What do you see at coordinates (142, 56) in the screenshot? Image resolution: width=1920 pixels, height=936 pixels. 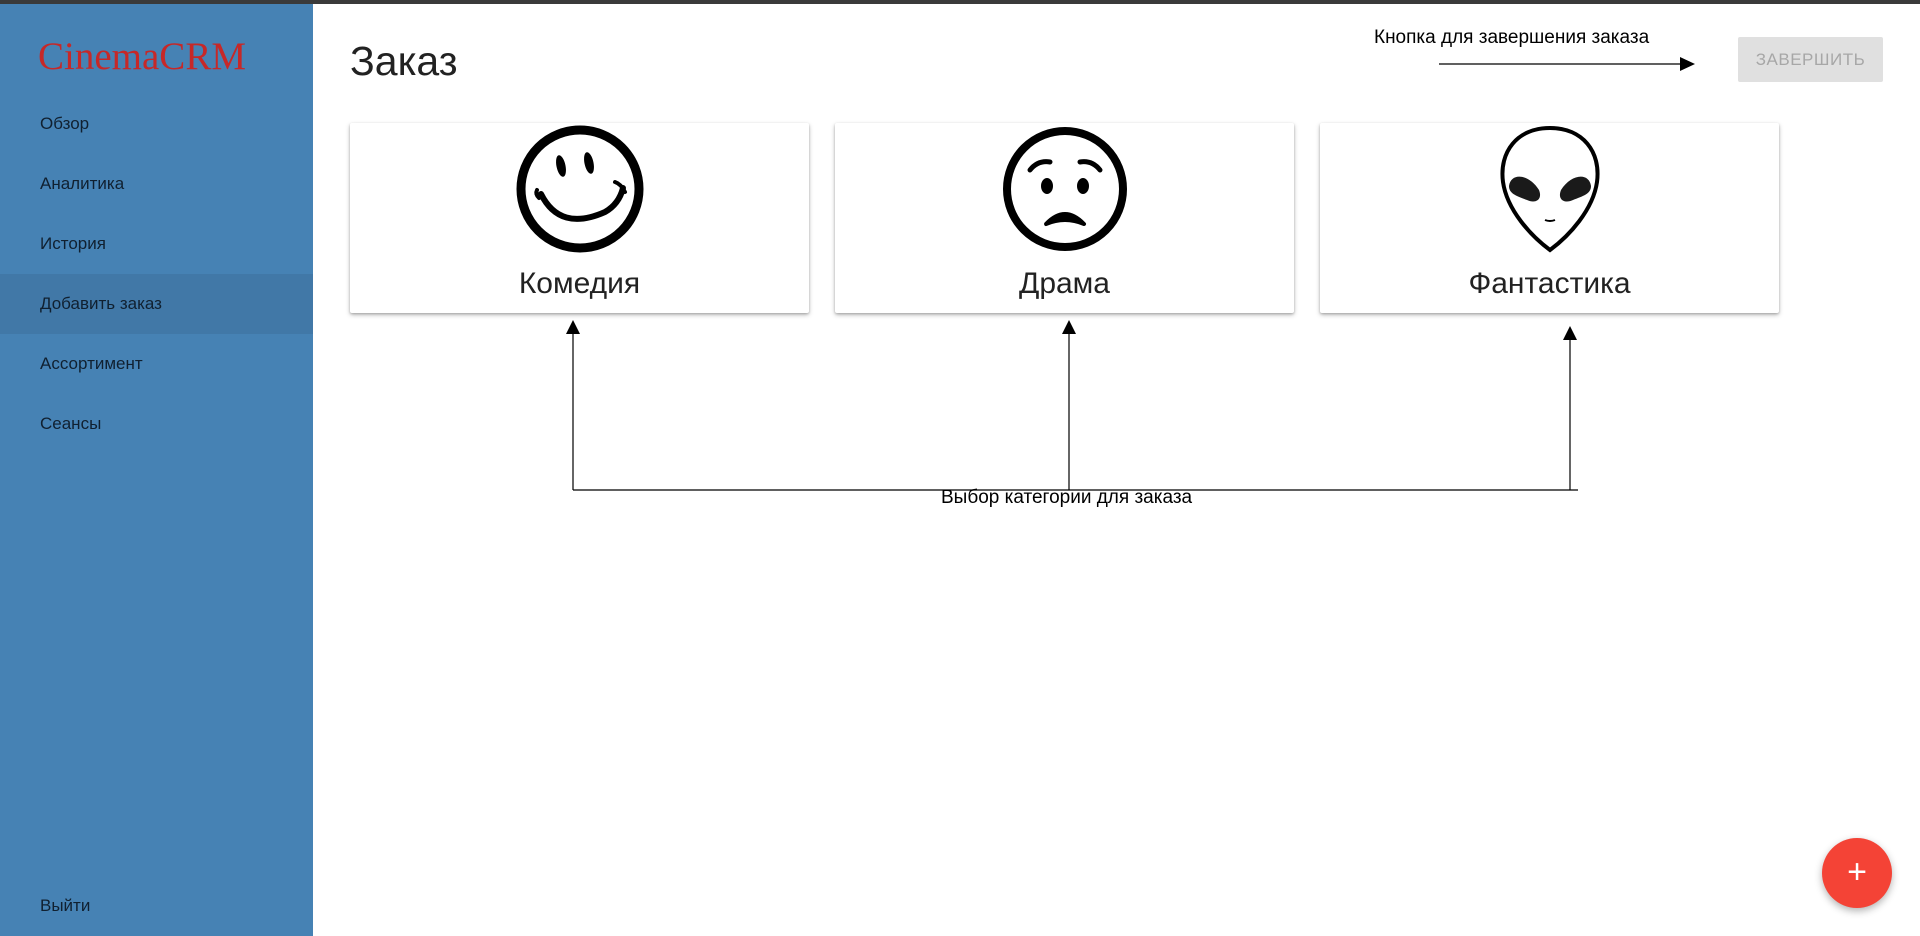 I see `brand-logo: CinemaCRM` at bounding box center [142, 56].